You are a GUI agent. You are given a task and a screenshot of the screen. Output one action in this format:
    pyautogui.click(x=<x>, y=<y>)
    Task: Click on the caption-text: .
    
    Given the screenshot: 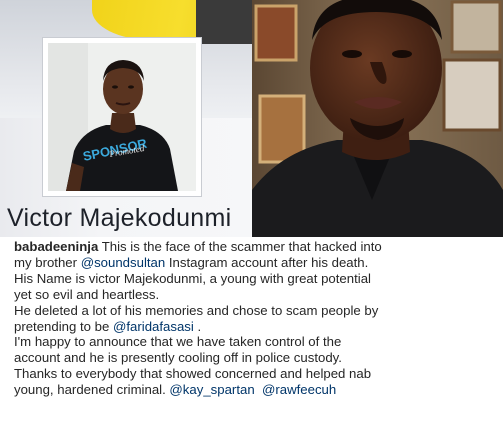 What is the action you would take?
    pyautogui.click(x=197, y=326)
    